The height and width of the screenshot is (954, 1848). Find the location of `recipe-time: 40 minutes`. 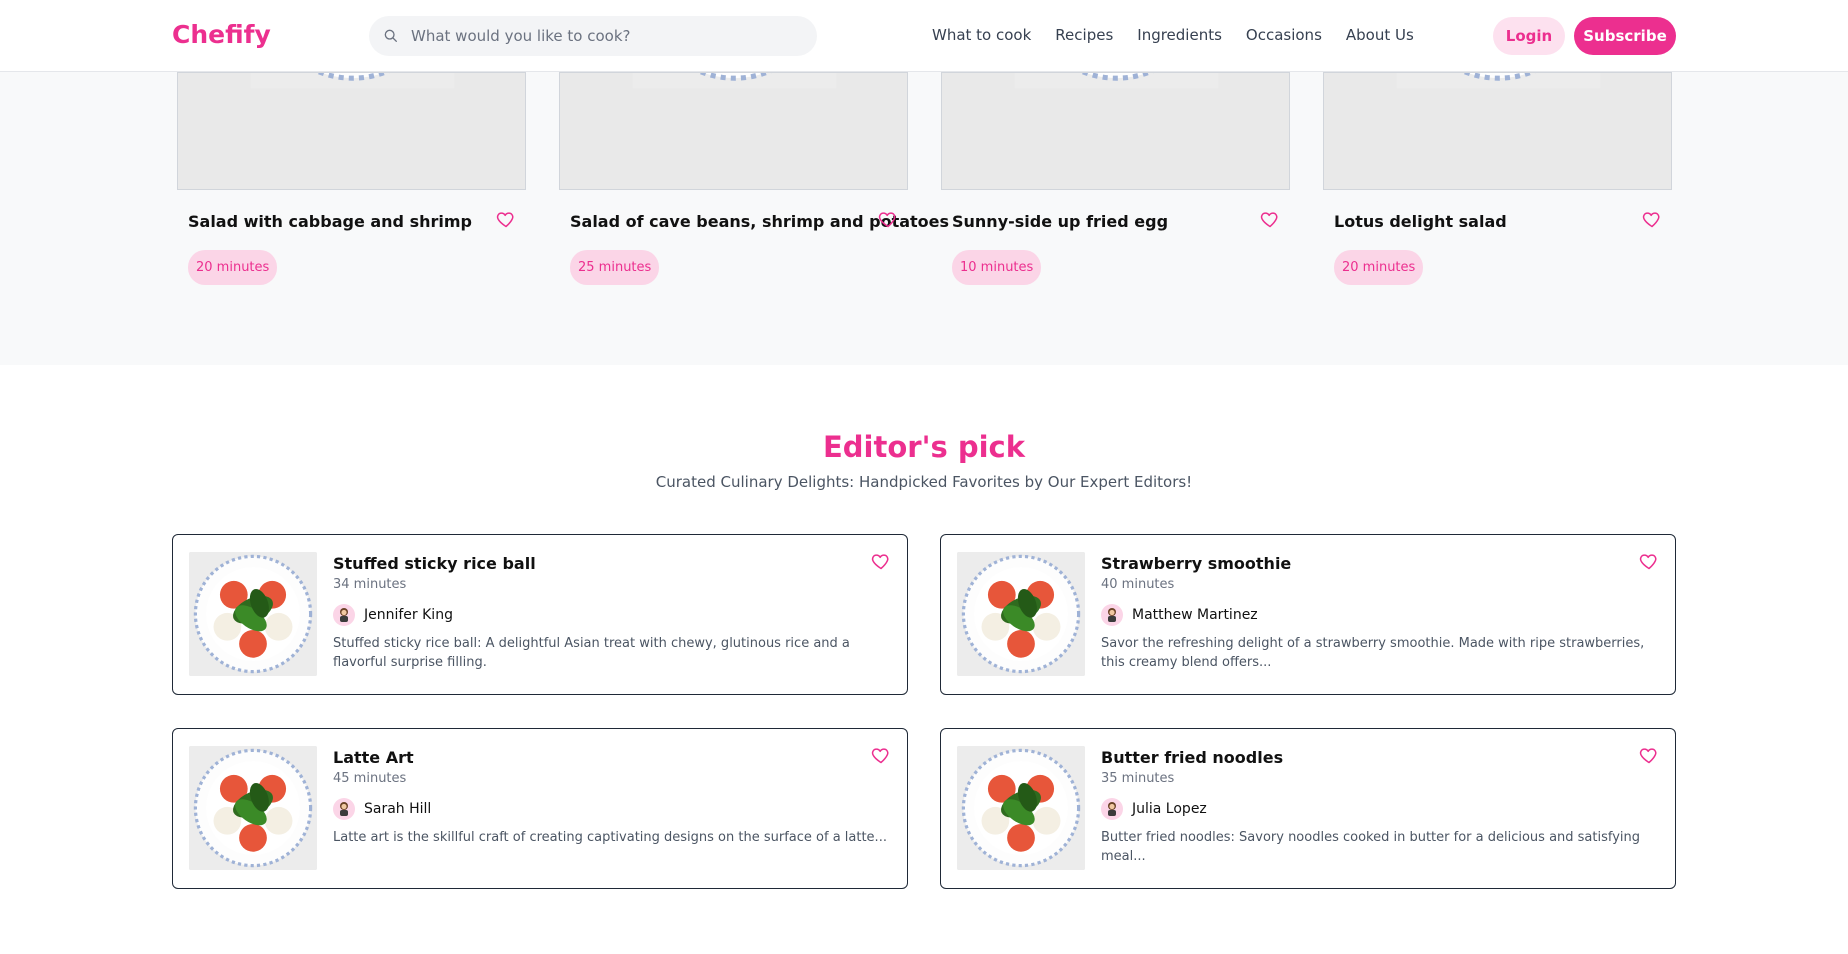

recipe-time: 40 minutes is located at coordinates (1138, 584).